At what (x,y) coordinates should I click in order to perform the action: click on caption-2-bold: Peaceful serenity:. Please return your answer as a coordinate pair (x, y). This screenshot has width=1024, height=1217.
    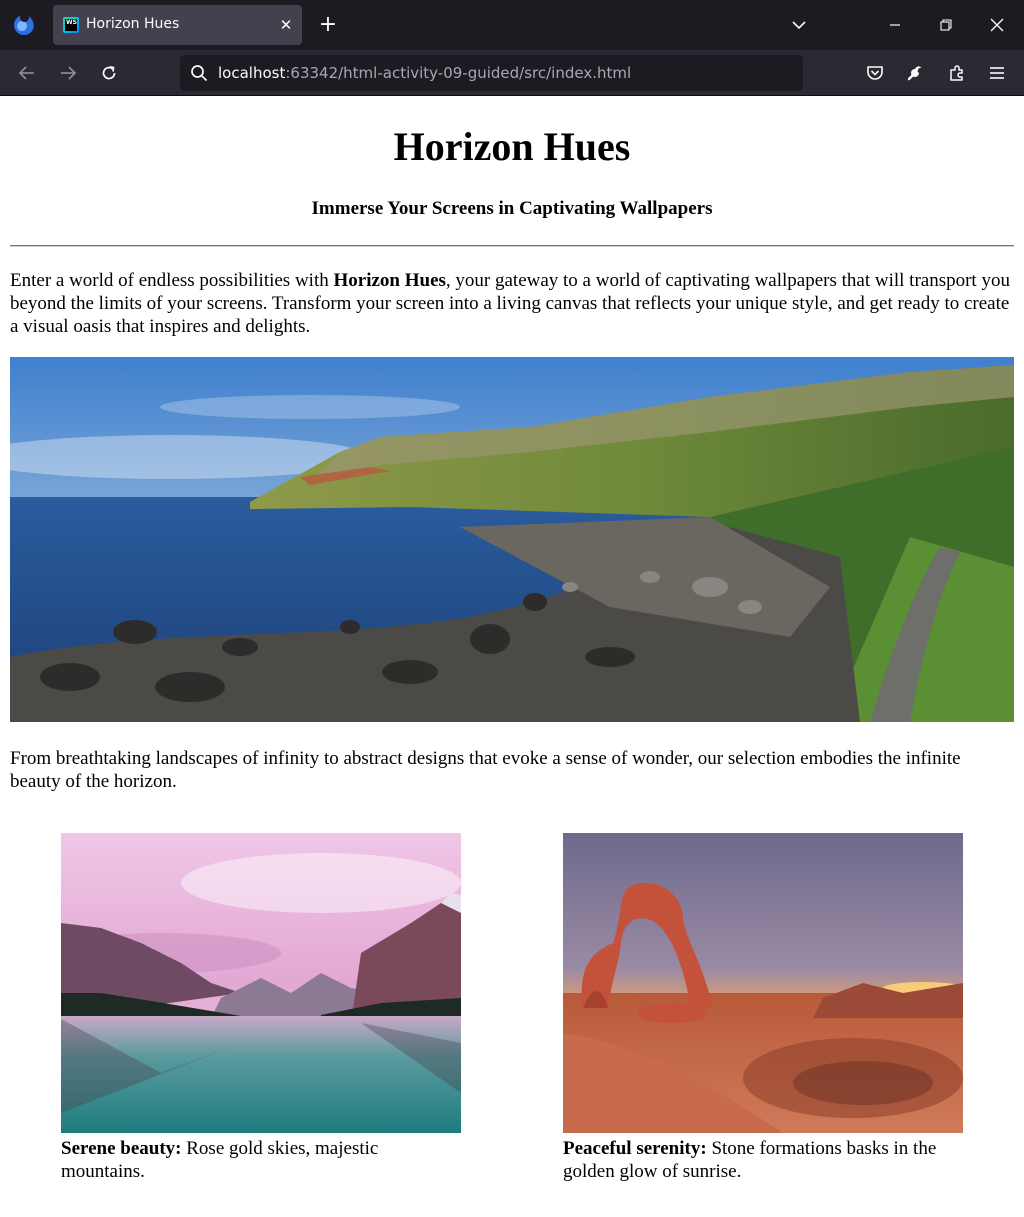
    Looking at the image, I should click on (635, 1148).